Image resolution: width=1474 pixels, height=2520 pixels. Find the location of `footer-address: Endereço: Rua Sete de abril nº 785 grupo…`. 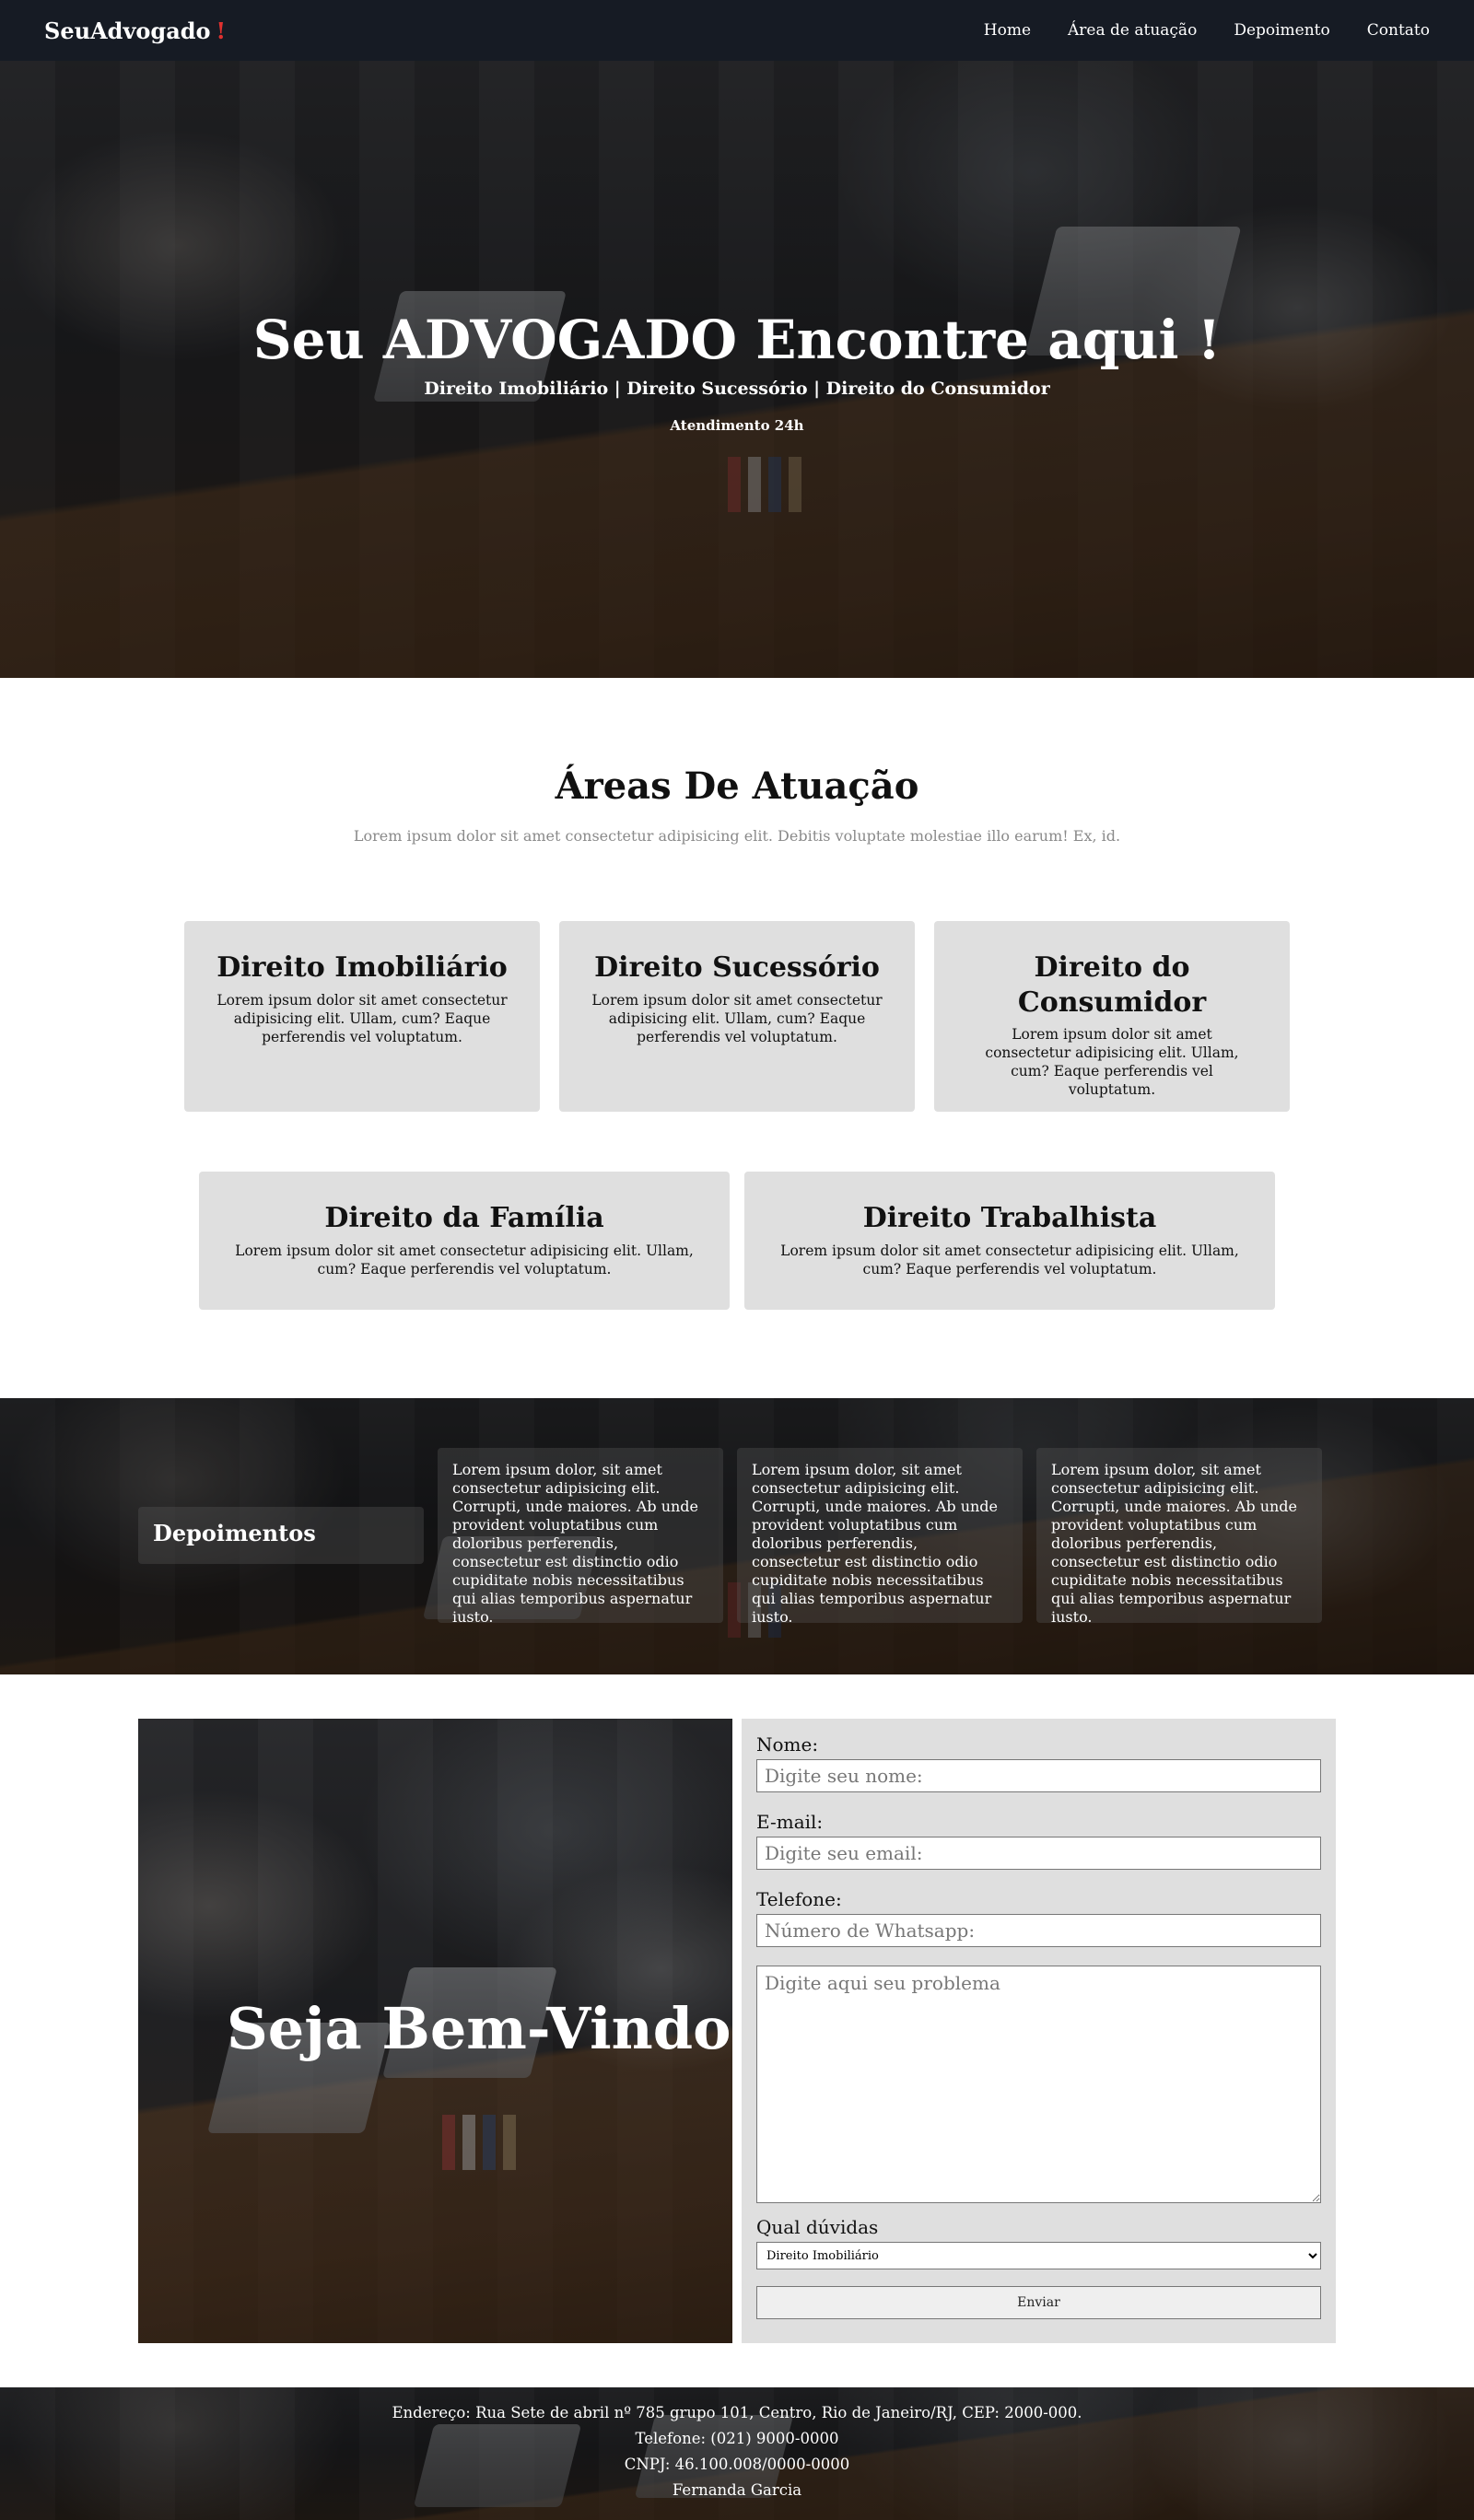

footer-address: Endereço: Rua Sete de abril nº 785 grupo… is located at coordinates (737, 2412).